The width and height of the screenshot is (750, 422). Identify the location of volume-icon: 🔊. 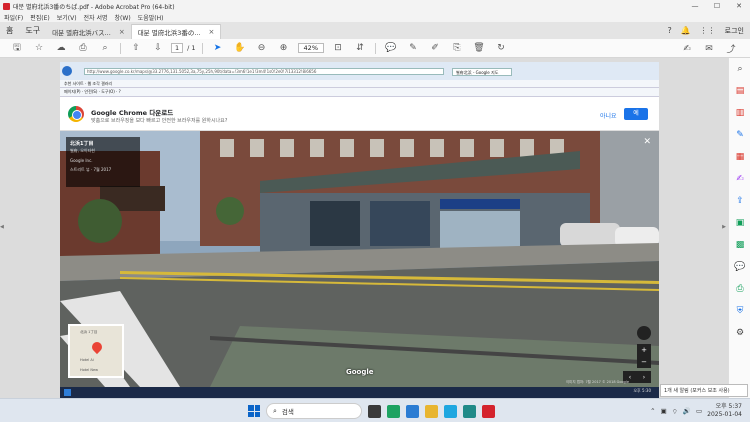
(687, 411).